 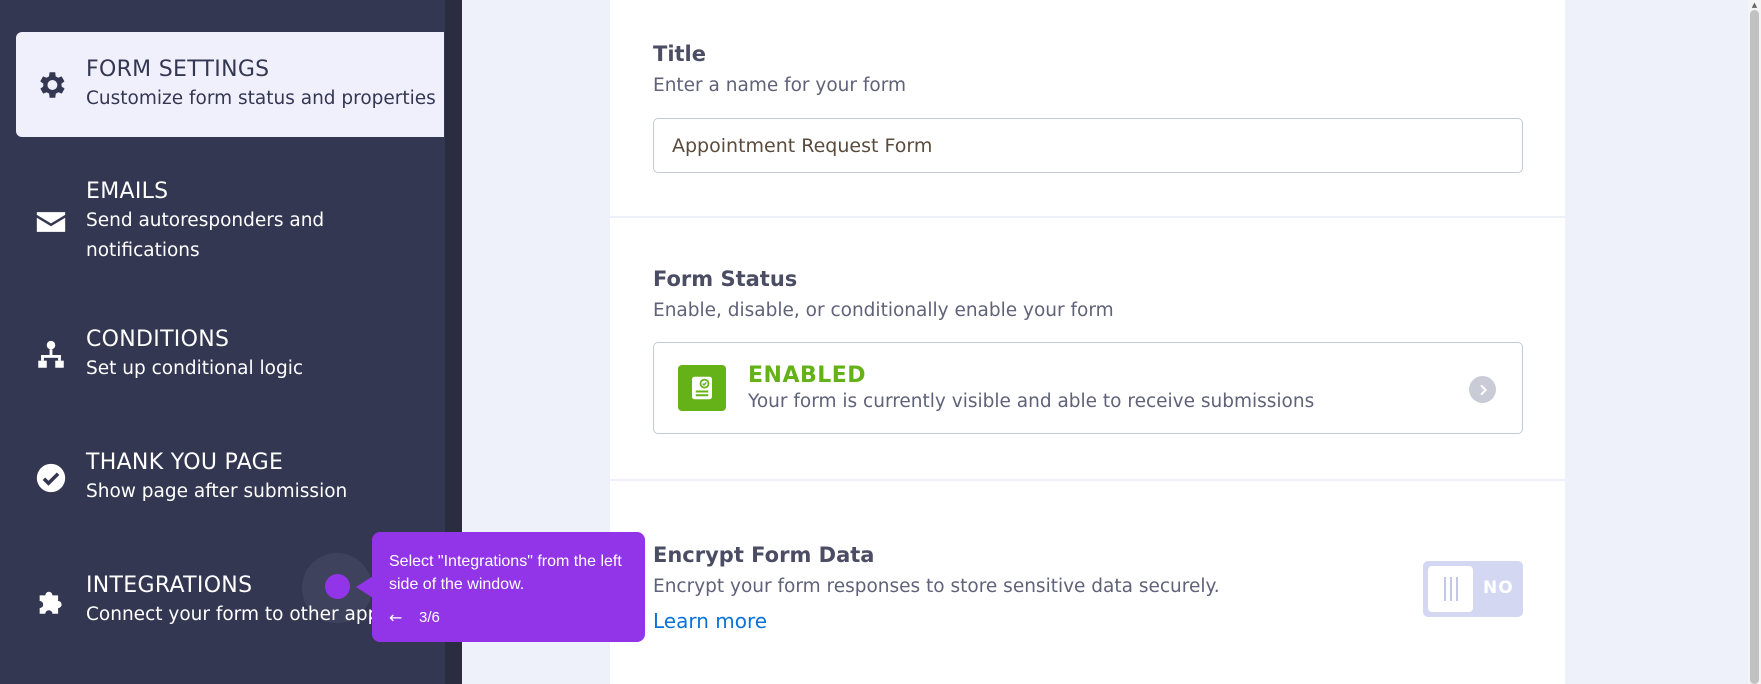 What do you see at coordinates (725, 279) in the screenshot?
I see `form-status-heading: Form Status` at bounding box center [725, 279].